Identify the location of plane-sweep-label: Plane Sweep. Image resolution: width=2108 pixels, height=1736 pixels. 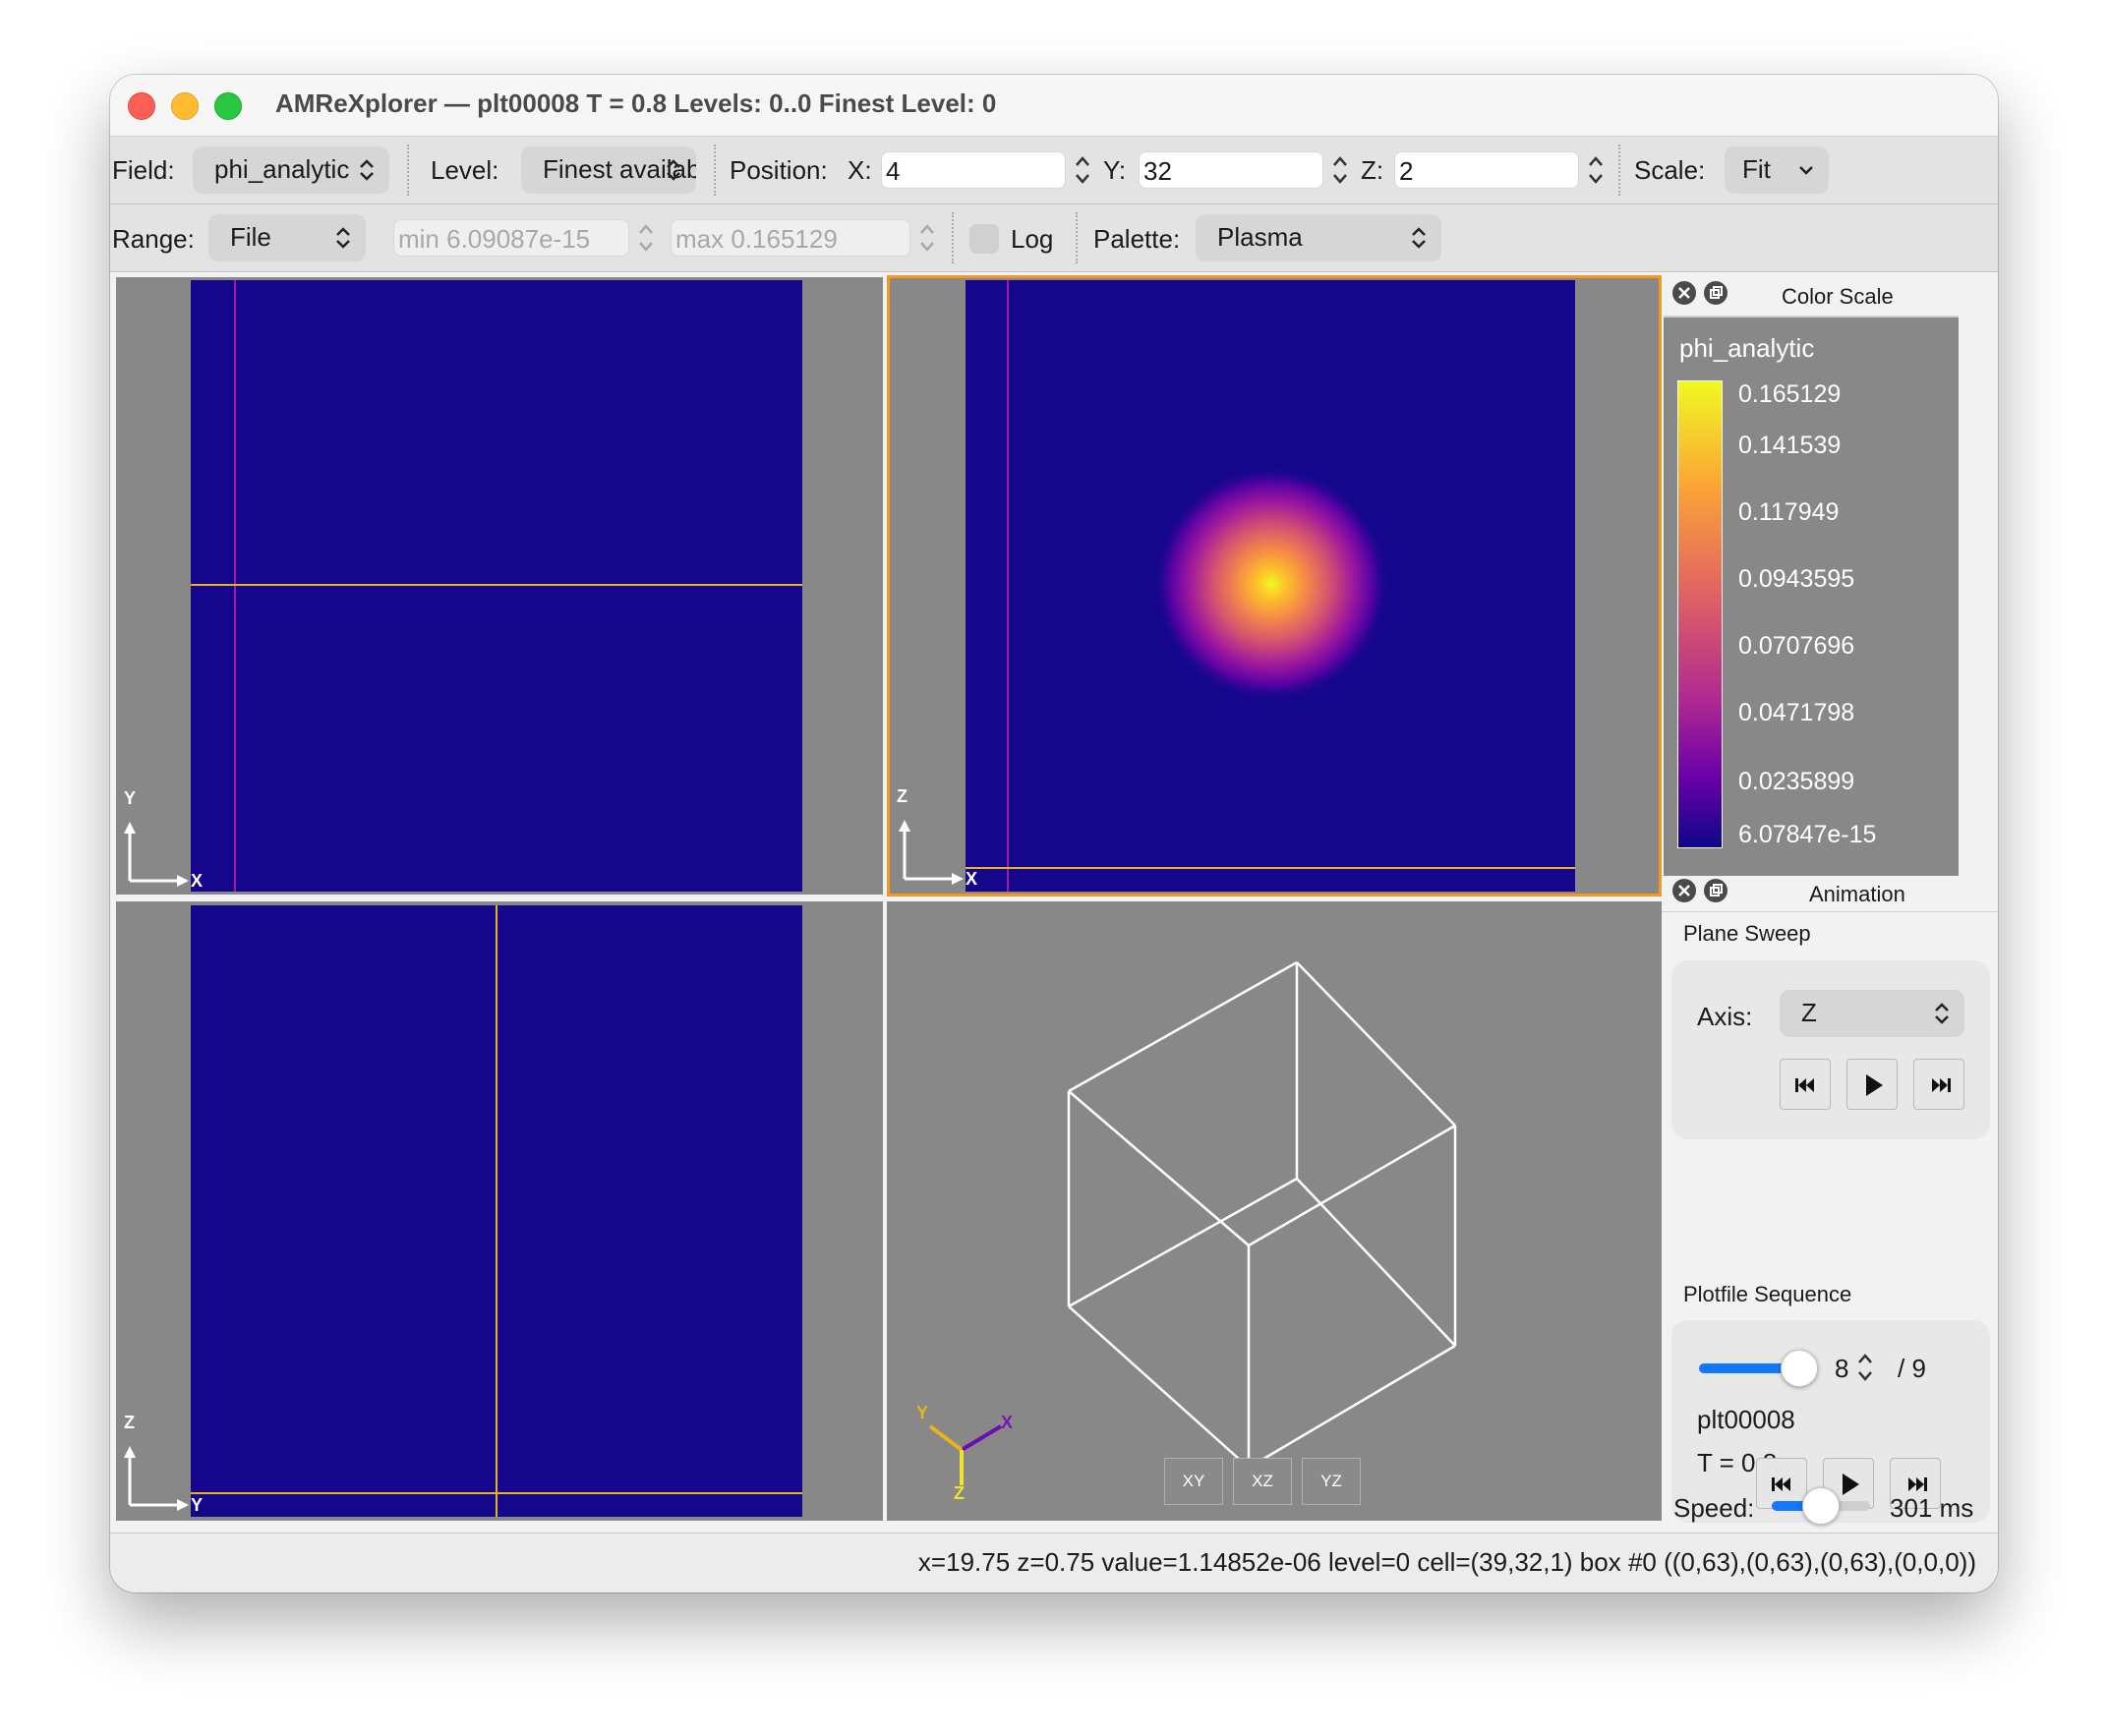
(1747, 933).